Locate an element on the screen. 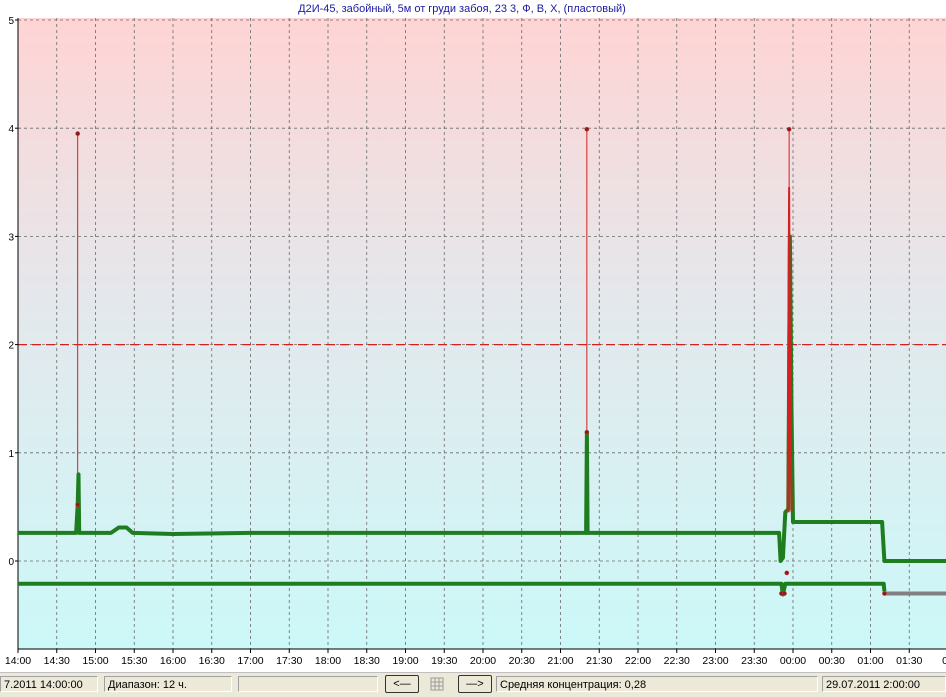 The height and width of the screenshot is (697, 946). average-concentration-field: Средняя концентрация: 0,28 is located at coordinates (657, 684).